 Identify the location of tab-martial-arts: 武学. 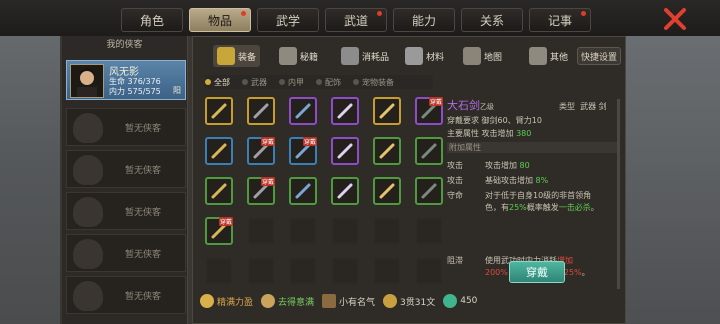
(288, 20).